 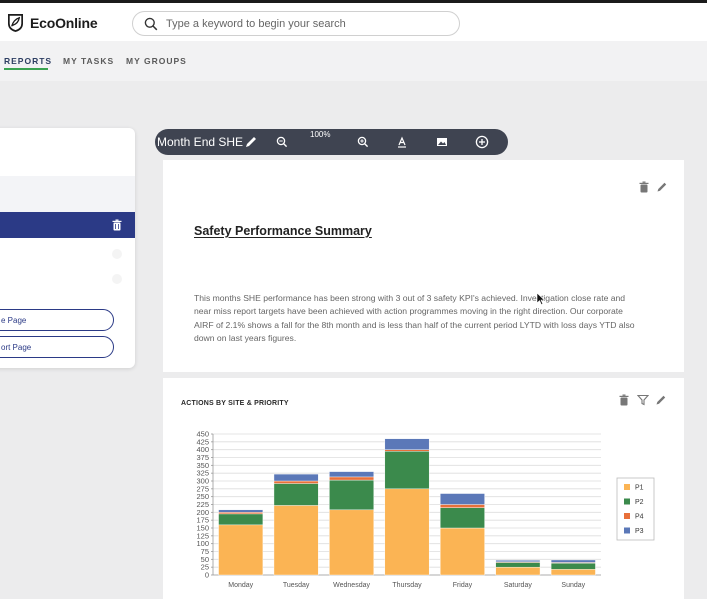 What do you see at coordinates (14, 320) in the screenshot?
I see `add-page-label: e Page` at bounding box center [14, 320].